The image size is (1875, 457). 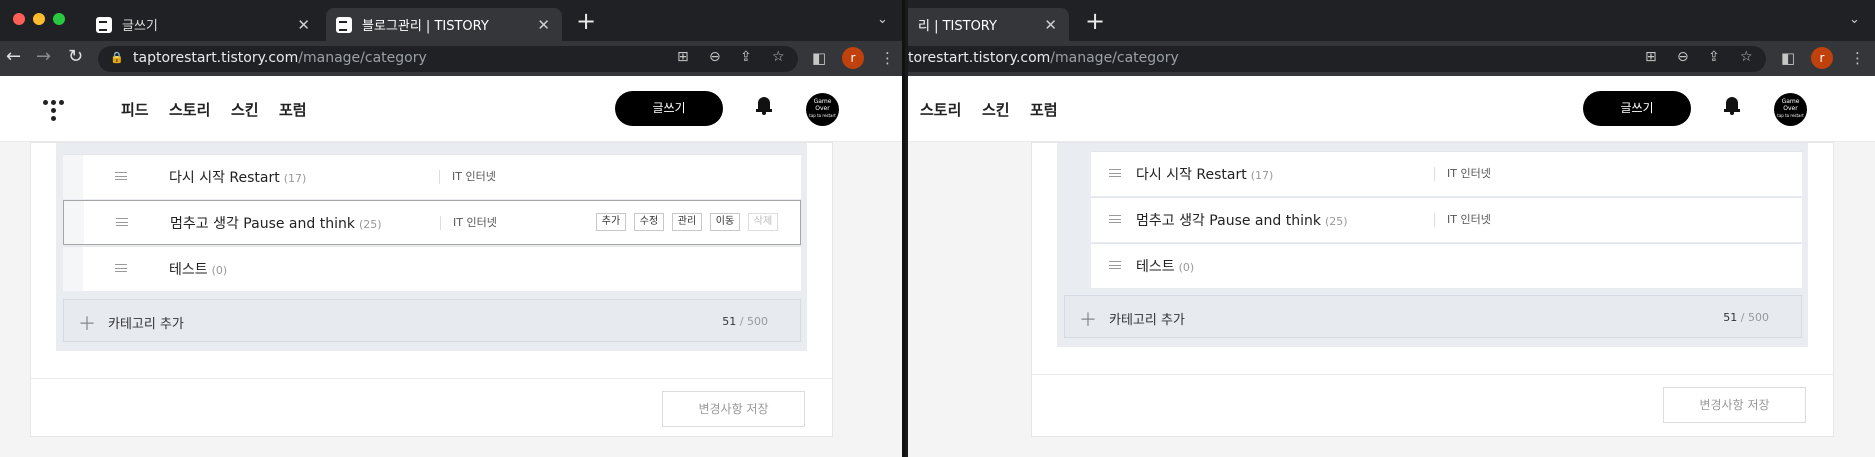 I want to click on category-count-max: / 500, so click(x=753, y=321).